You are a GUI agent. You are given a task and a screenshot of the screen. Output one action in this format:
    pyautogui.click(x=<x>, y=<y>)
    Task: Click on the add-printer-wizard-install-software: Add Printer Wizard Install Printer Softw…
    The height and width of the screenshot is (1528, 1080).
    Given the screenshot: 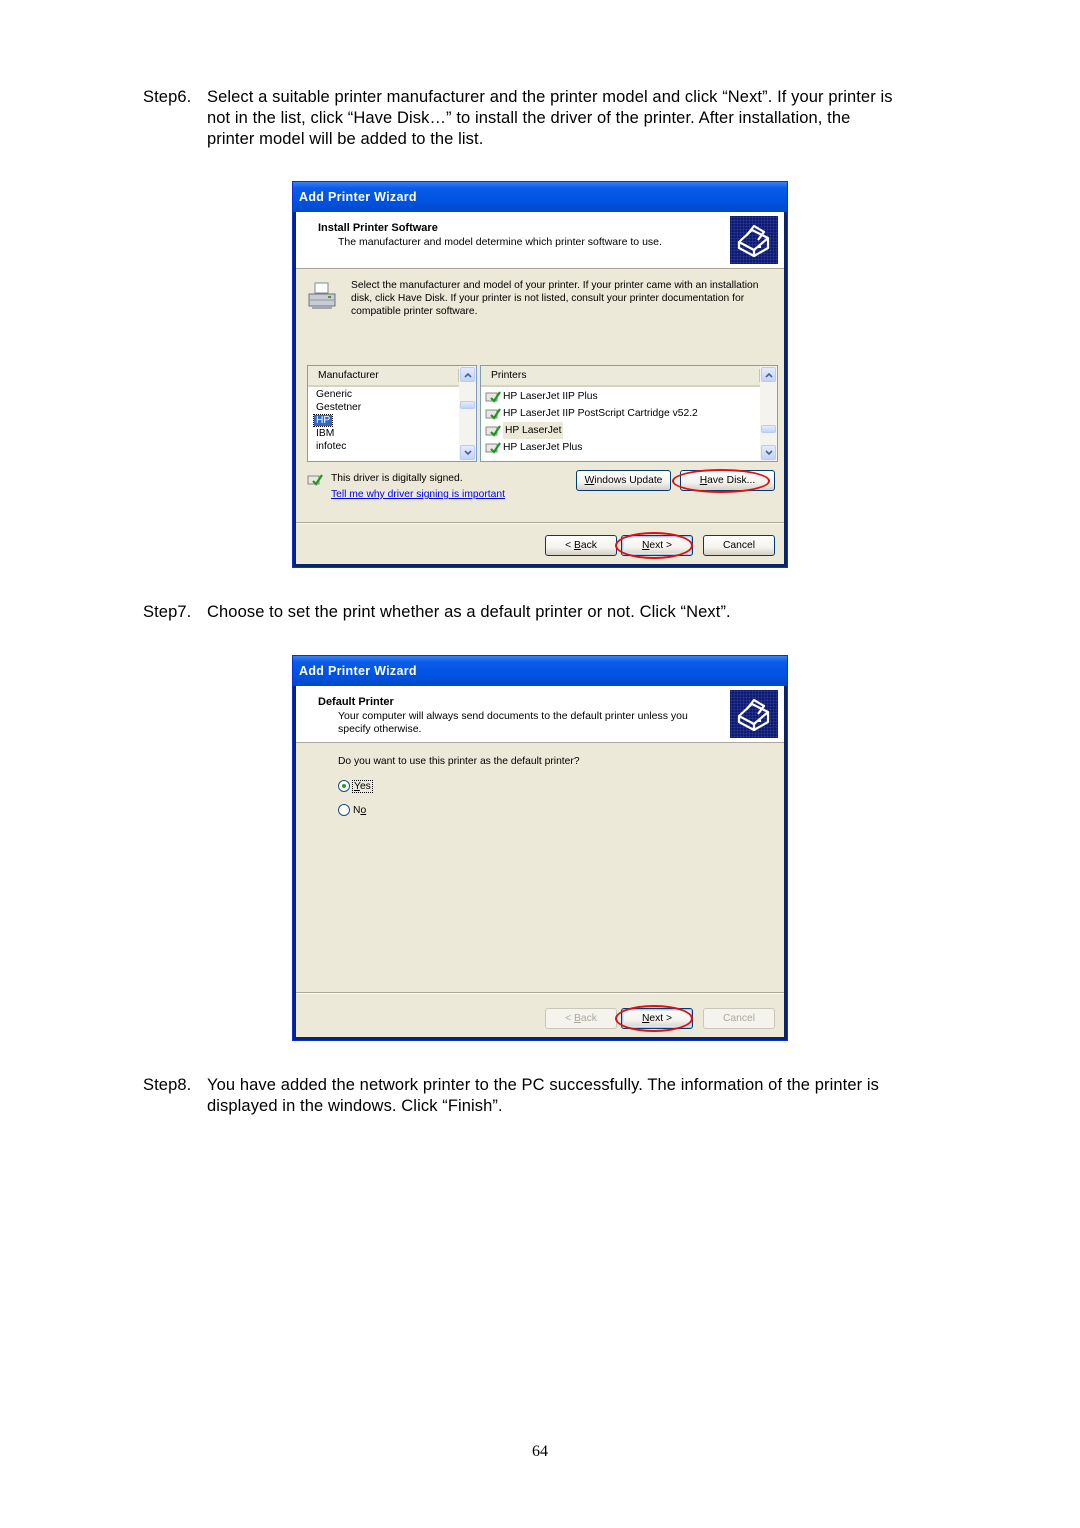 What is the action you would take?
    pyautogui.click(x=540, y=374)
    